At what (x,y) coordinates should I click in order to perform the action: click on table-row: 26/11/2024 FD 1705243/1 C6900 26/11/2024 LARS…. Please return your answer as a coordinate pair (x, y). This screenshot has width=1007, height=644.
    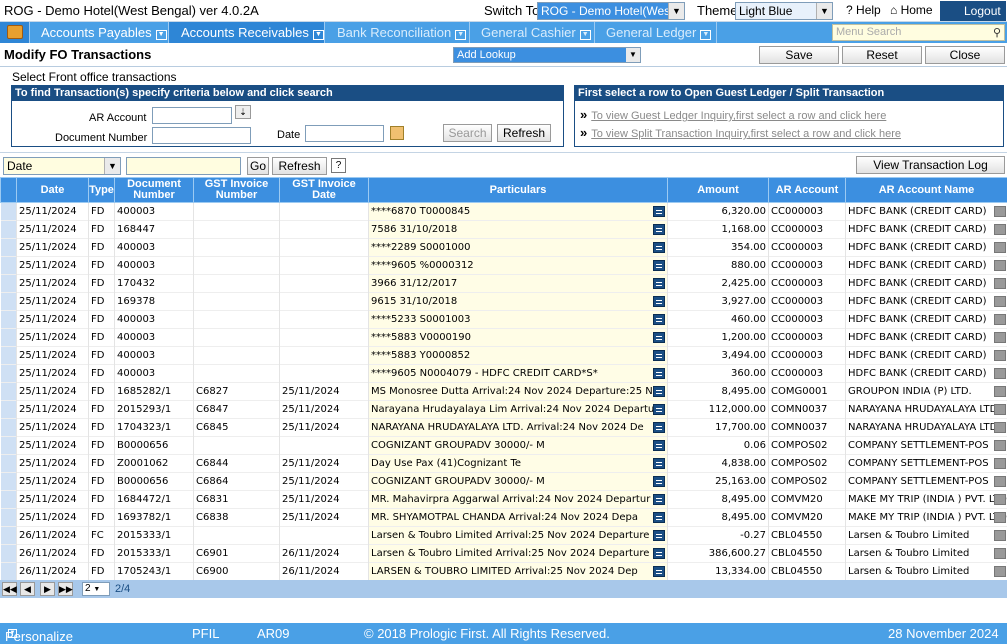
    Looking at the image, I should click on (503, 571).